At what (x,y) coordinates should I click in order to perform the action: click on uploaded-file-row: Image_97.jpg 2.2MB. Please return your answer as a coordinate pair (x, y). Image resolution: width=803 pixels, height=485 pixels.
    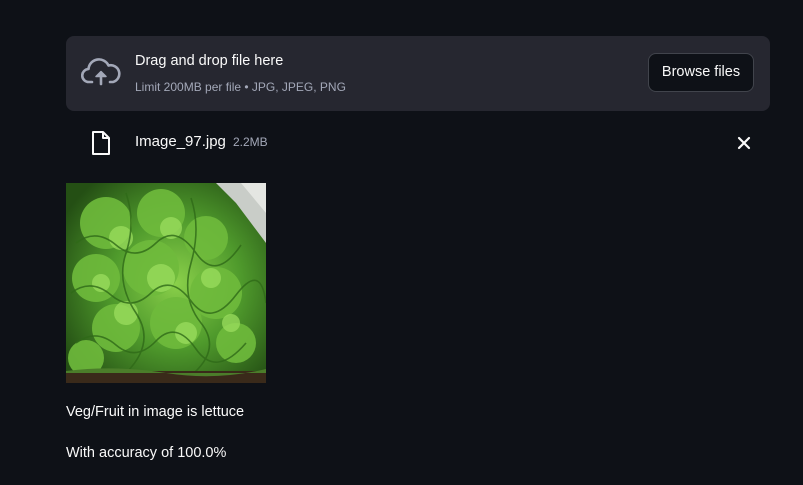
    Looking at the image, I should click on (418, 143).